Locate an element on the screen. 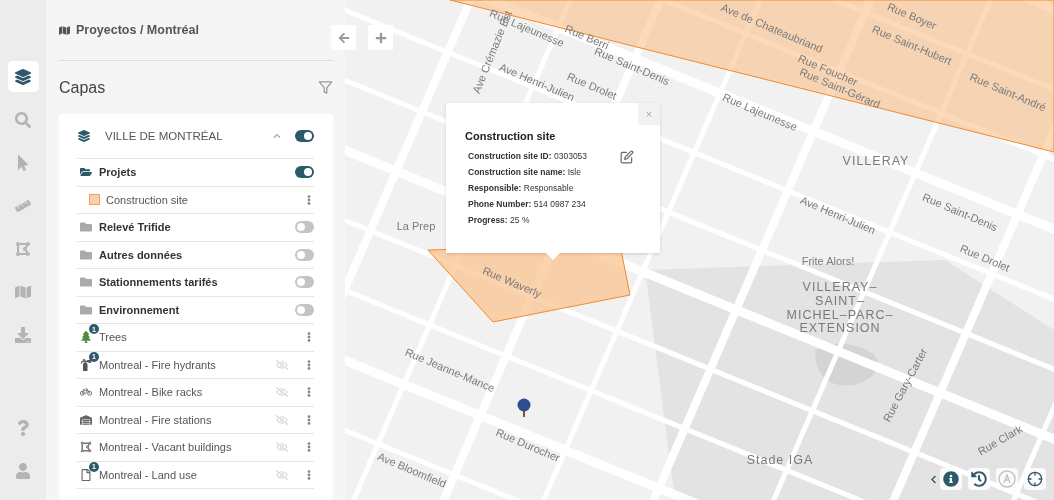 This screenshot has height=500, width=1054. back-button is located at coordinates (343, 37).